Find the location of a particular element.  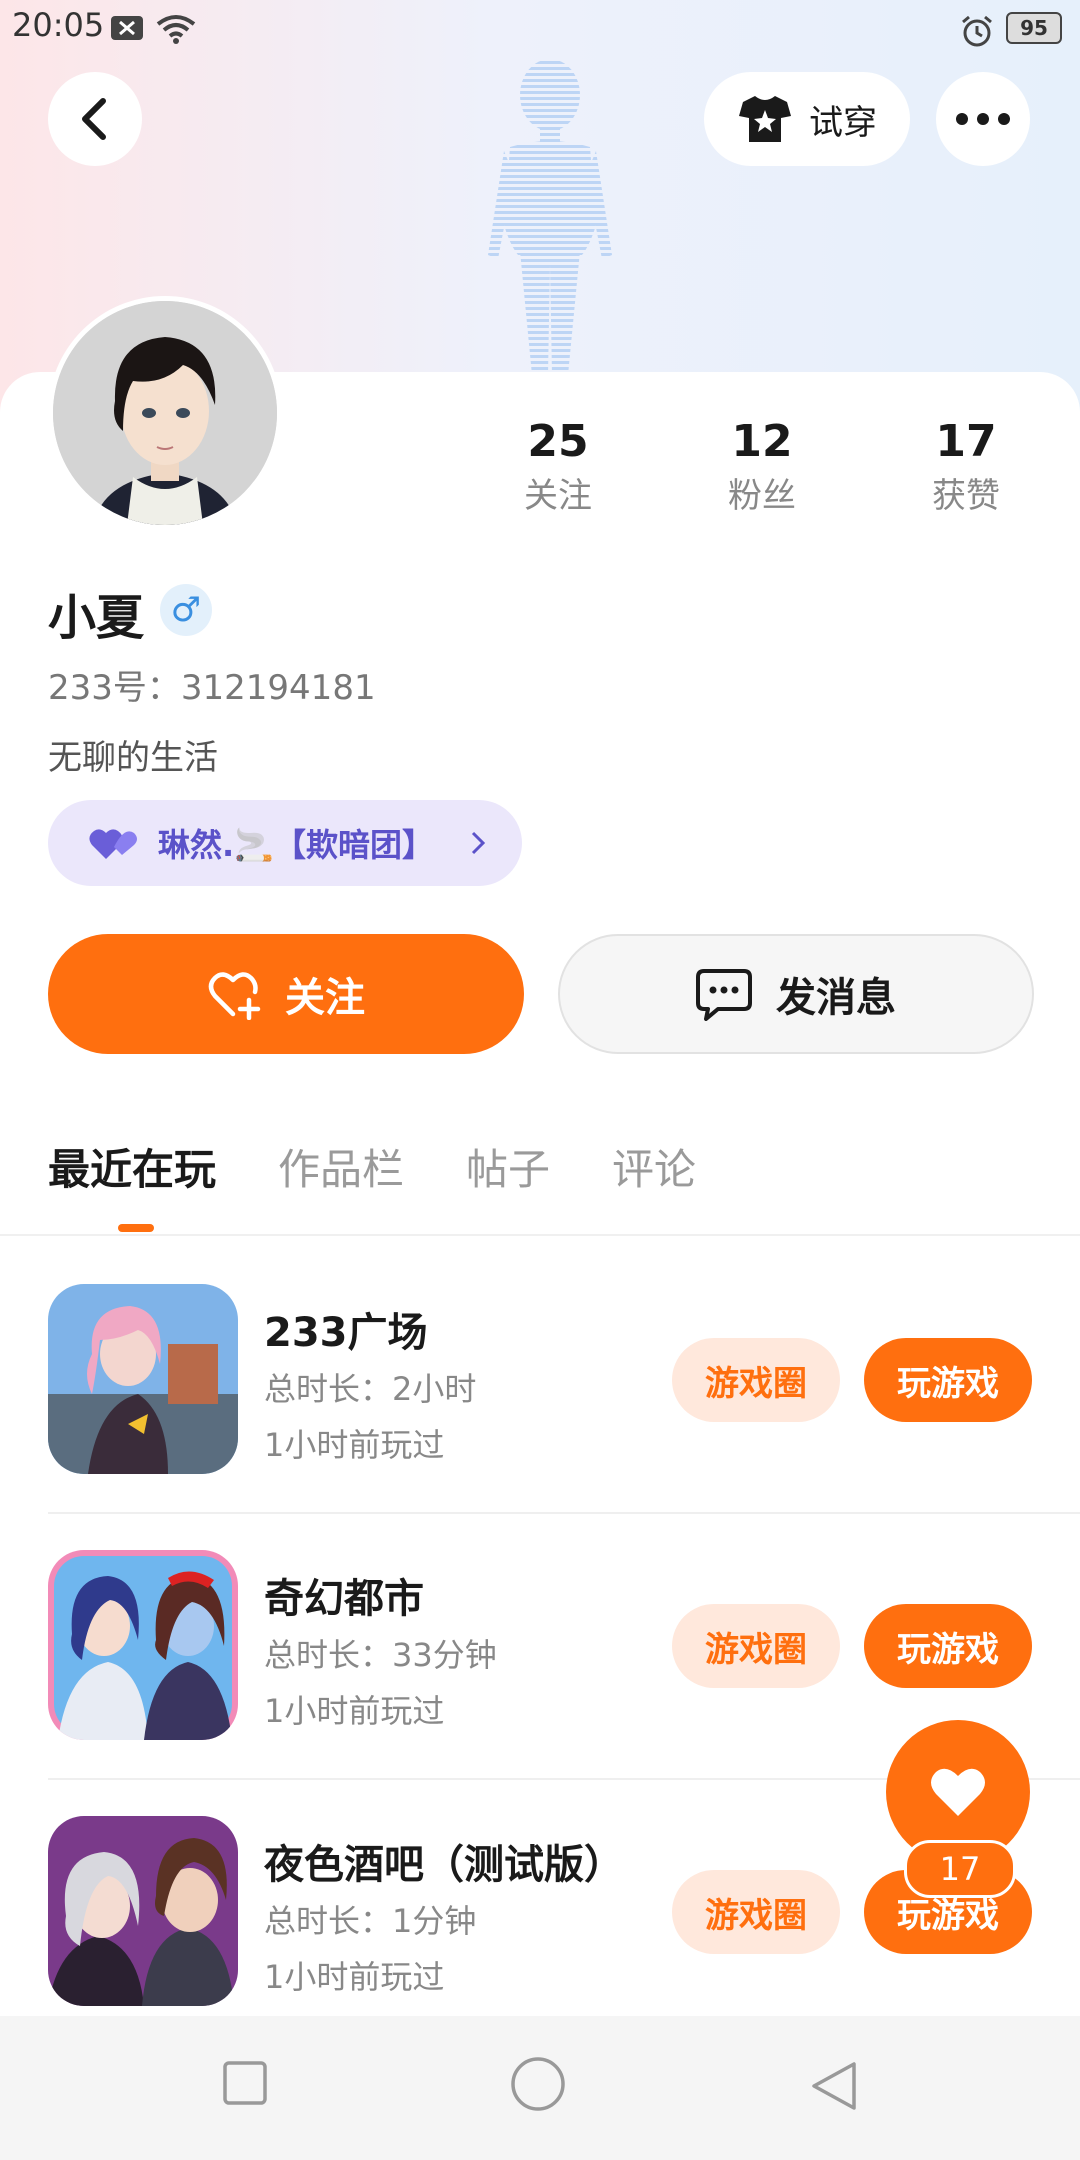

list-divider is located at coordinates (564, 1513).